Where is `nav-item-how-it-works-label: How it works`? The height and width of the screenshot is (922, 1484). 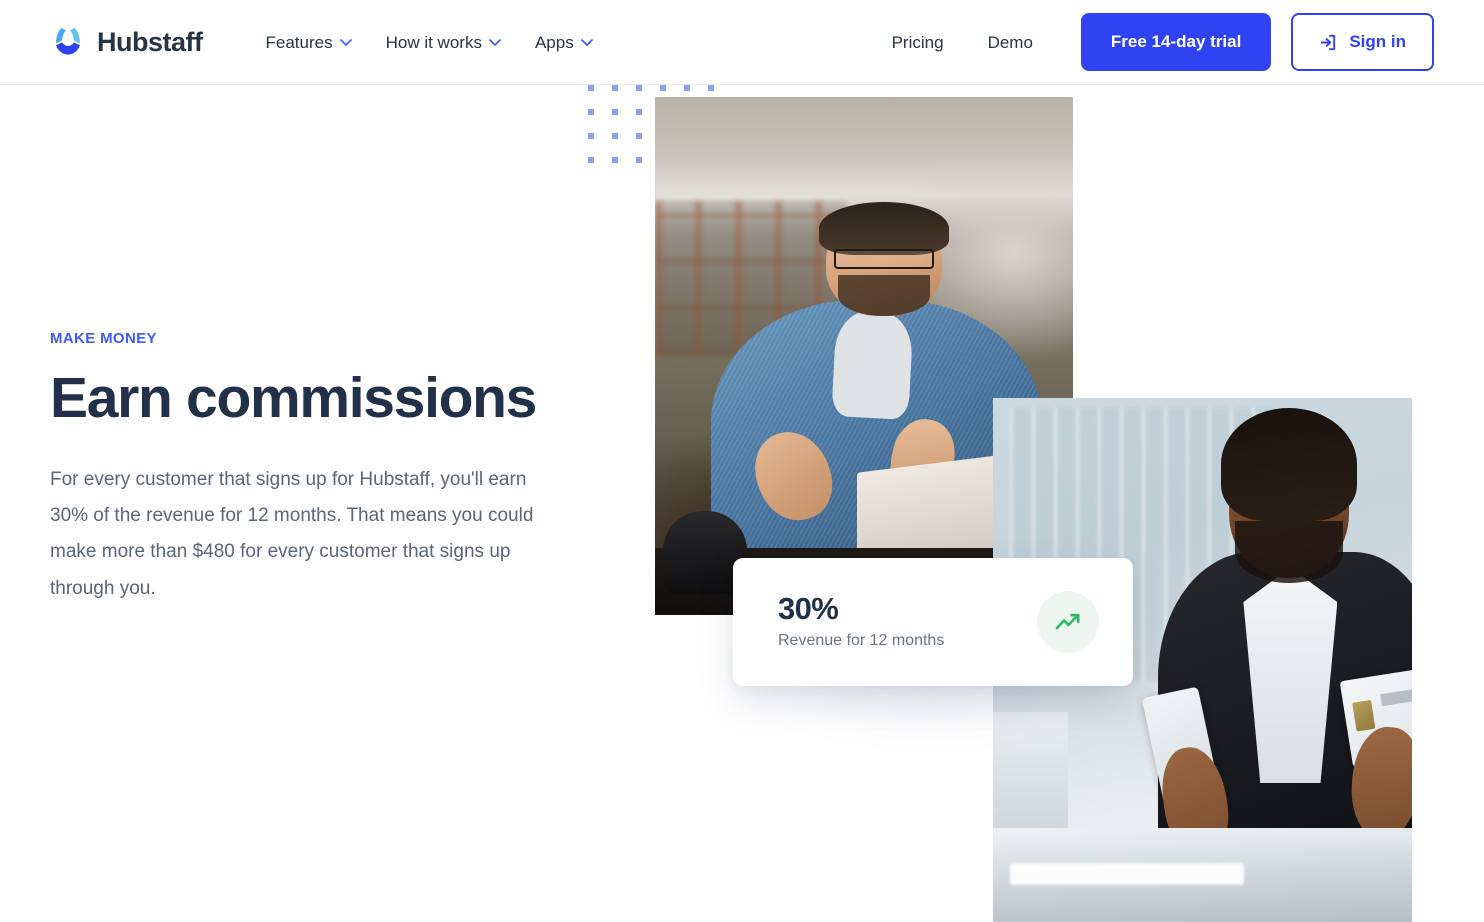
nav-item-how-it-works-label: How it works is located at coordinates (433, 42).